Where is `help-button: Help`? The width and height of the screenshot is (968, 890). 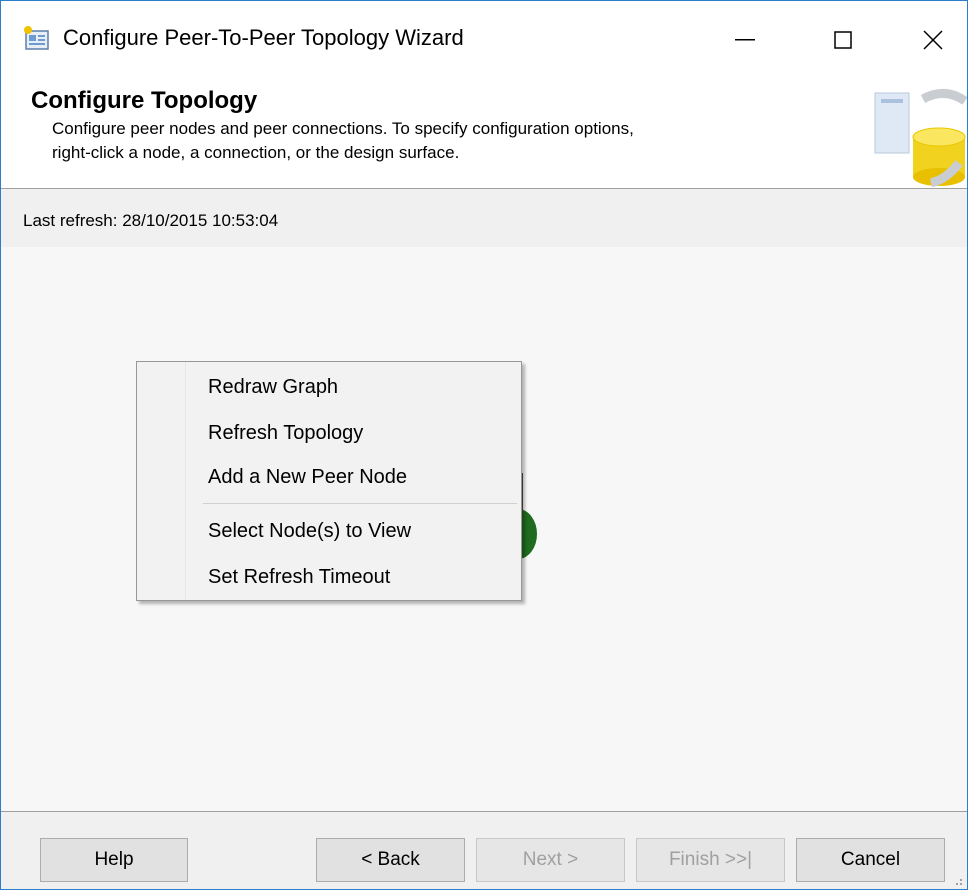
help-button: Help is located at coordinates (114, 860).